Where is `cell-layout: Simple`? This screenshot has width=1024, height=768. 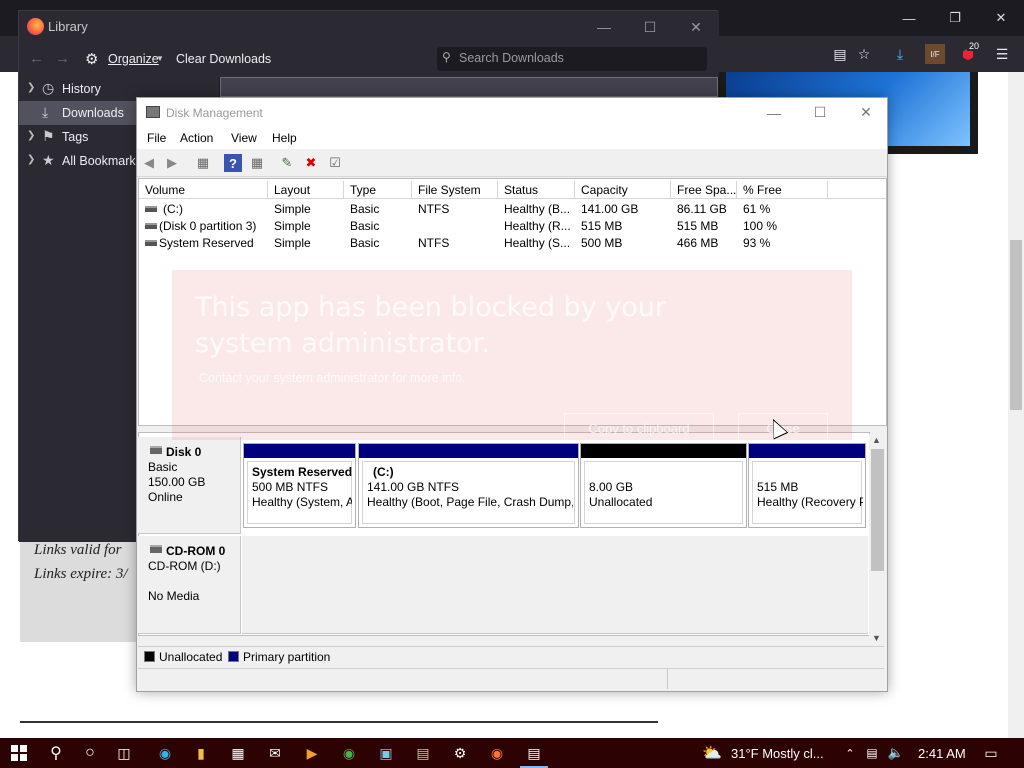 cell-layout: Simple is located at coordinates (292, 243).